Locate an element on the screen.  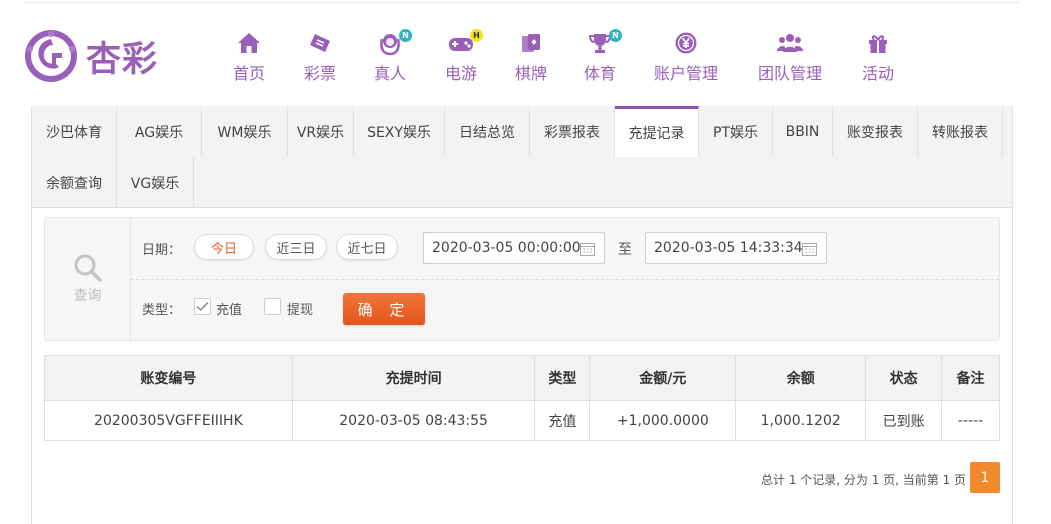
deposit-checkbox is located at coordinates (202, 306).